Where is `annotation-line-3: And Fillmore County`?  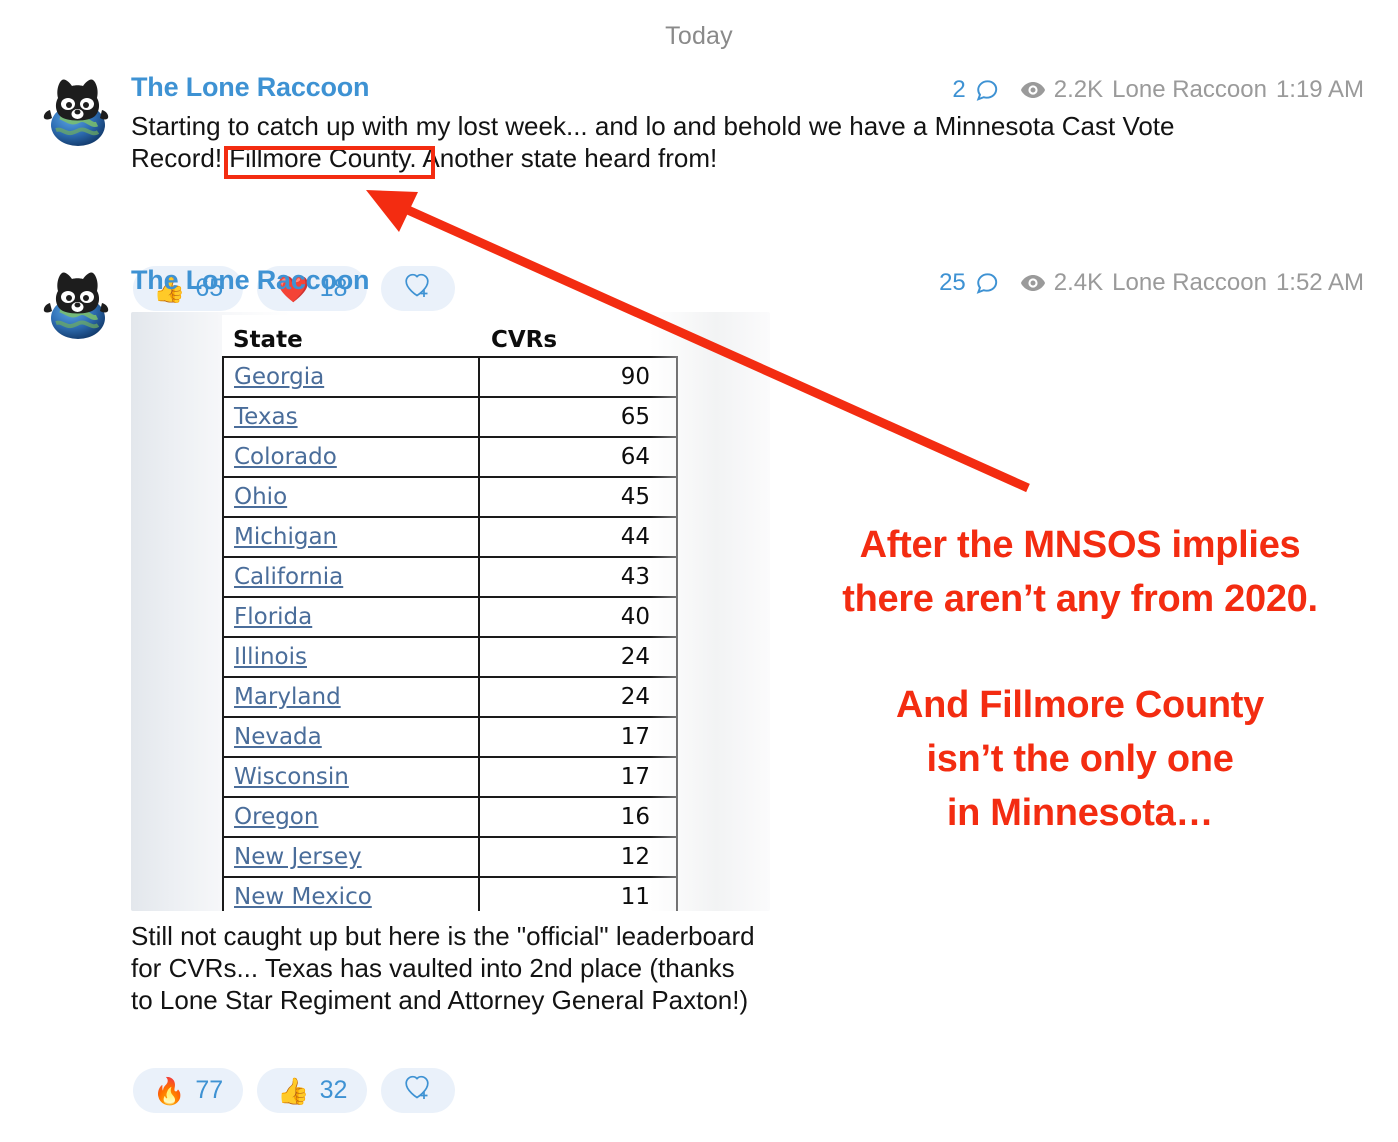 annotation-line-3: And Fillmore County is located at coordinates (1080, 705).